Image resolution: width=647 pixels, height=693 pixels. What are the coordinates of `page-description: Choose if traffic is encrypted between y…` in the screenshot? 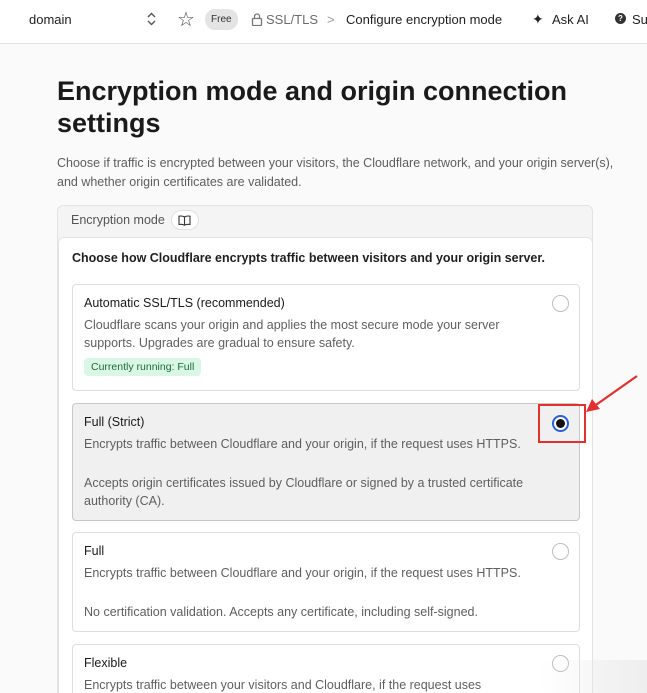 It's located at (335, 172).